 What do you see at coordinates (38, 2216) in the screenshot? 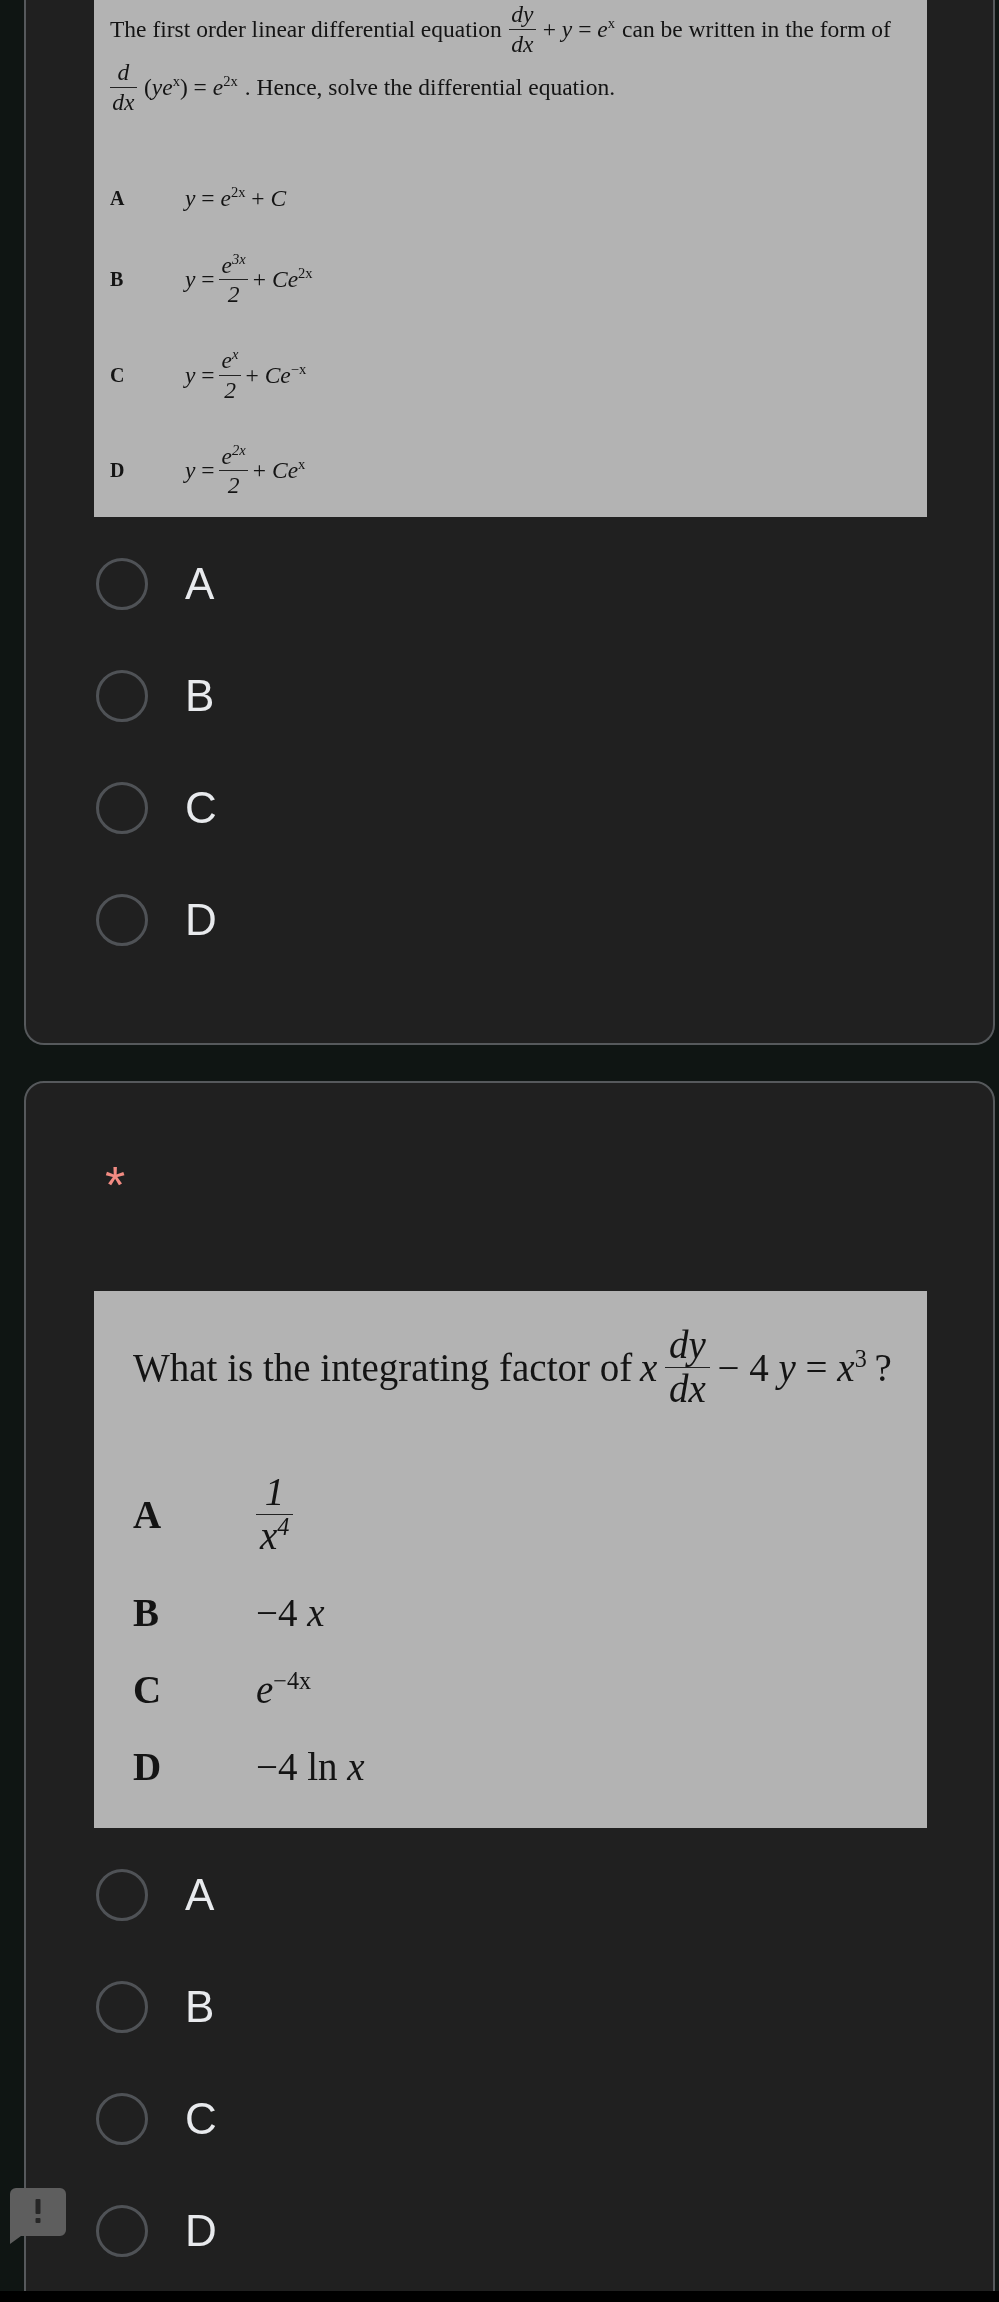
I see `alert-bubble-icon` at bounding box center [38, 2216].